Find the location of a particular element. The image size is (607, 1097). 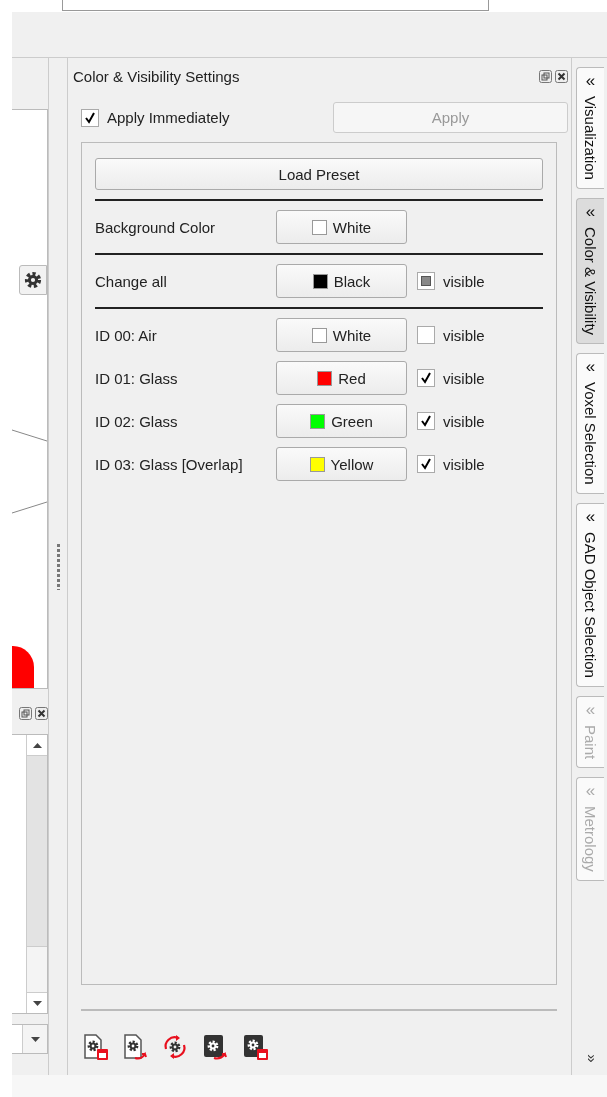

color-button: Red is located at coordinates (341, 378).